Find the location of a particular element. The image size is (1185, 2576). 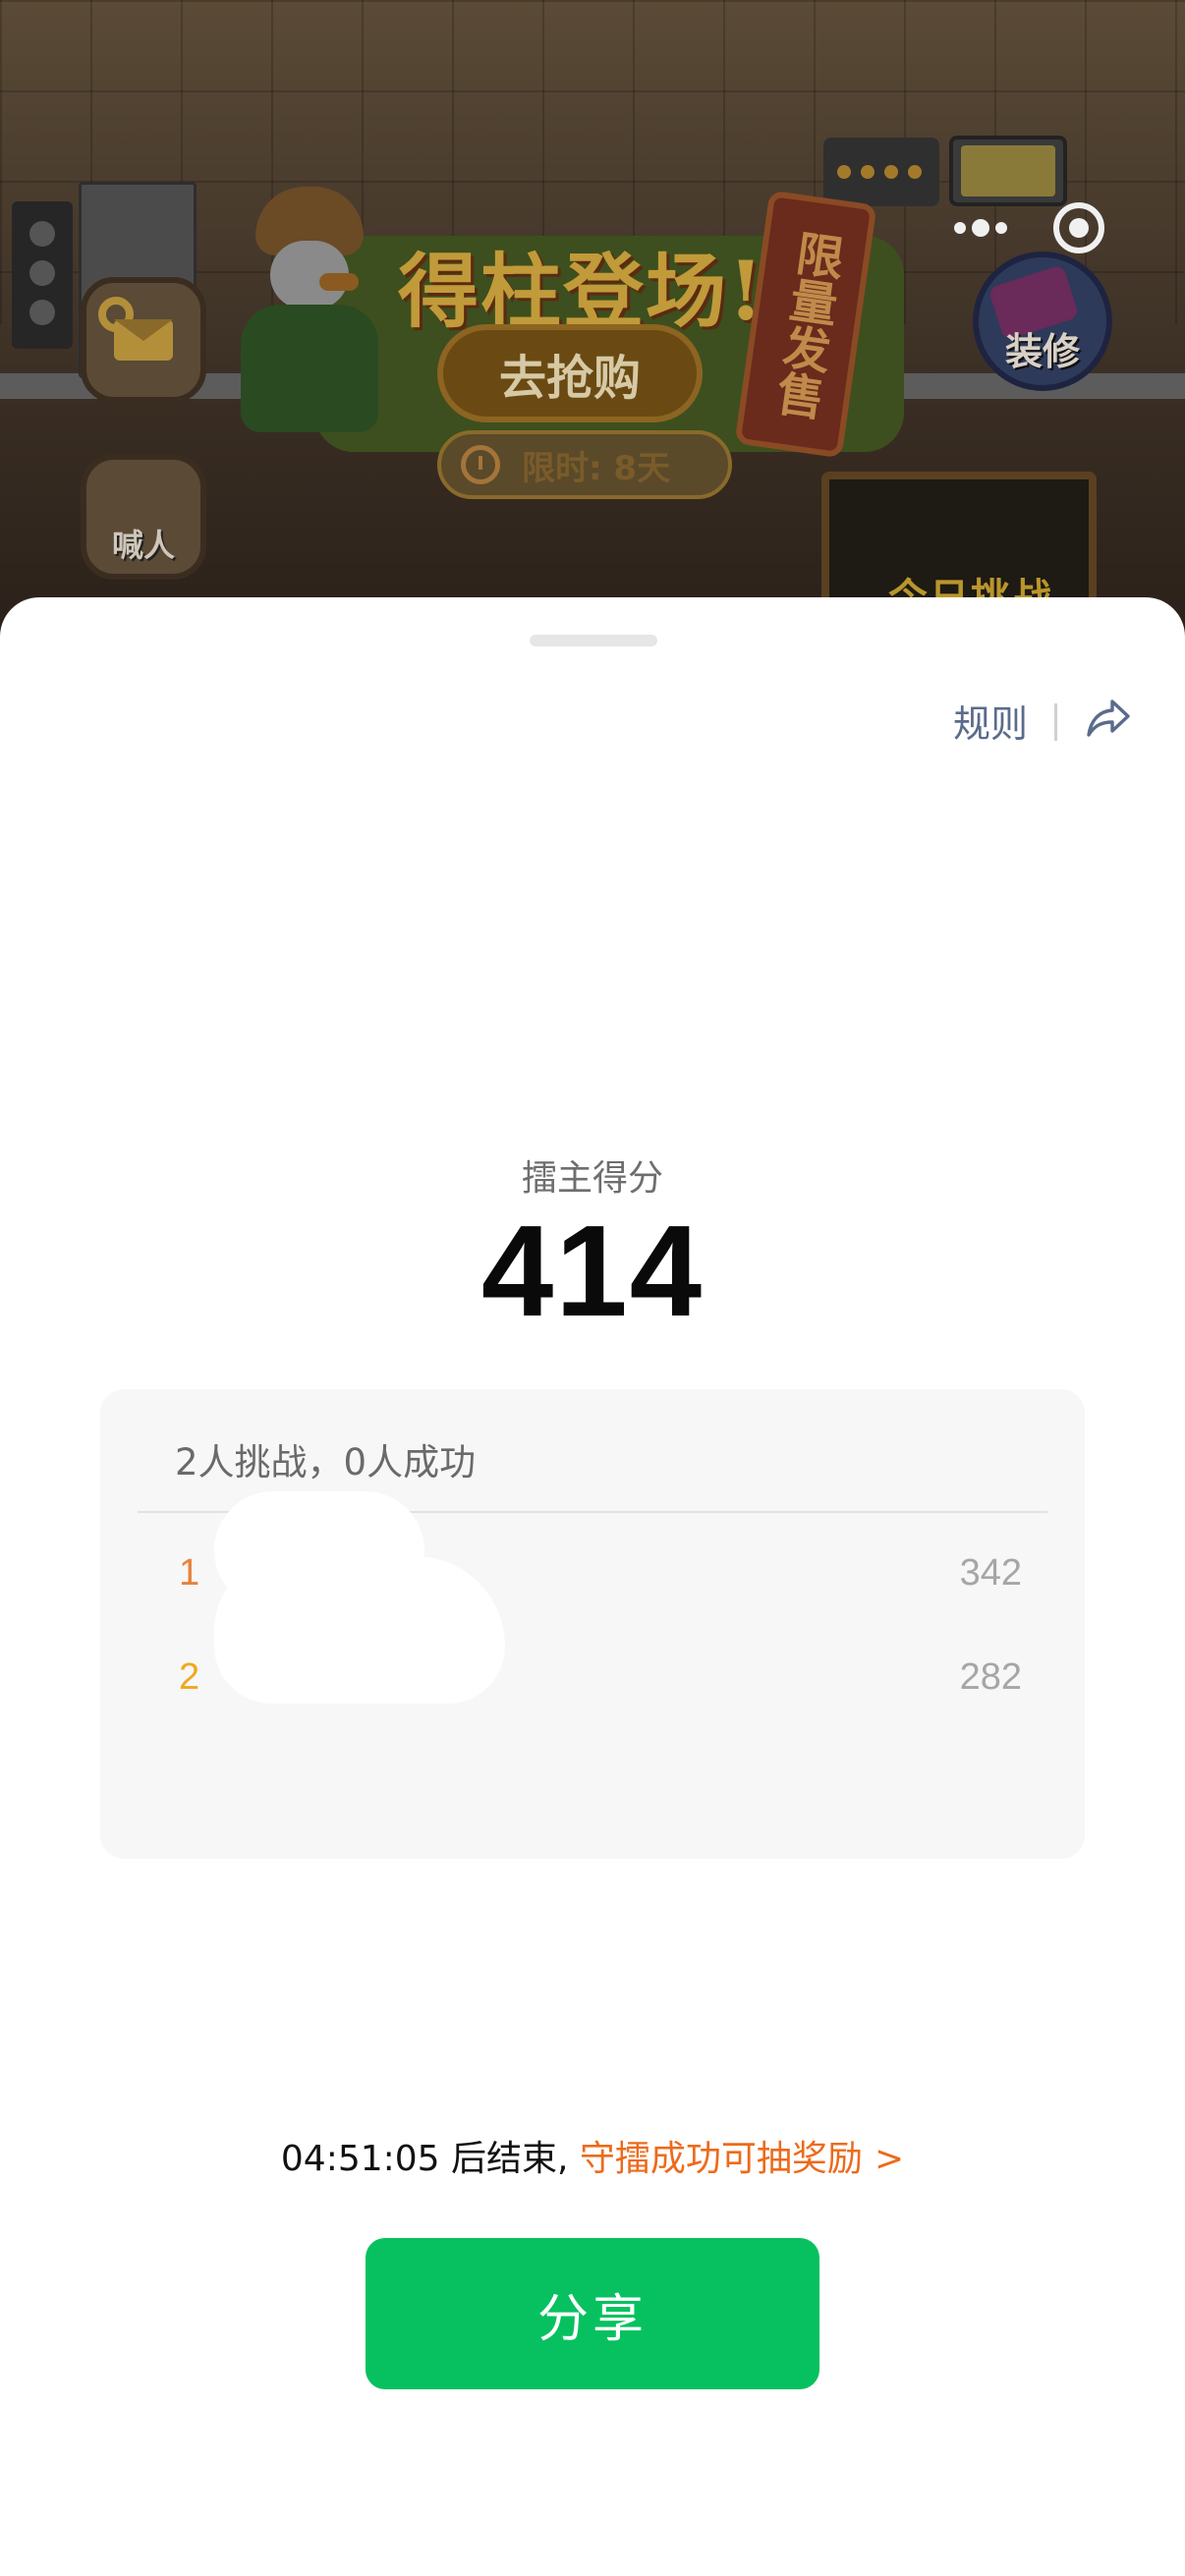

fridge is located at coordinates (42, 275).